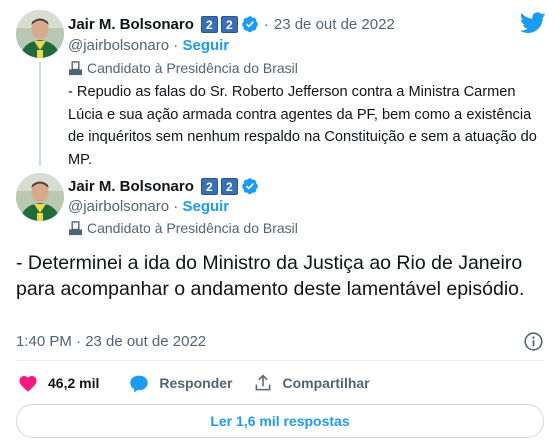 Image resolution: width=560 pixels, height=445 pixels. What do you see at coordinates (334, 24) in the screenshot?
I see `tweet-date: 23 de out de 2022` at bounding box center [334, 24].